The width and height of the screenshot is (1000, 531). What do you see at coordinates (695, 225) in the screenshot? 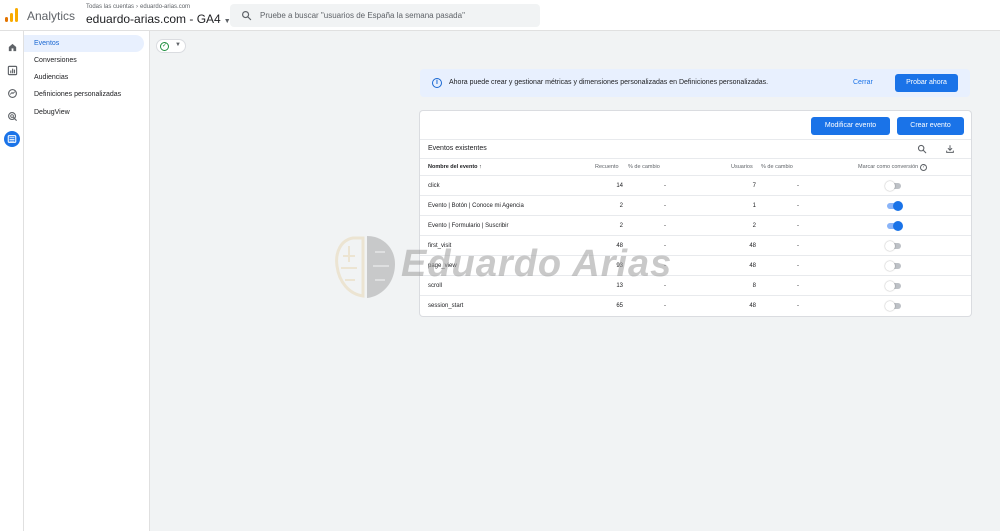
I see `table-row: Evento | Formulario | Suscribir 2 - 2 -` at bounding box center [695, 225].